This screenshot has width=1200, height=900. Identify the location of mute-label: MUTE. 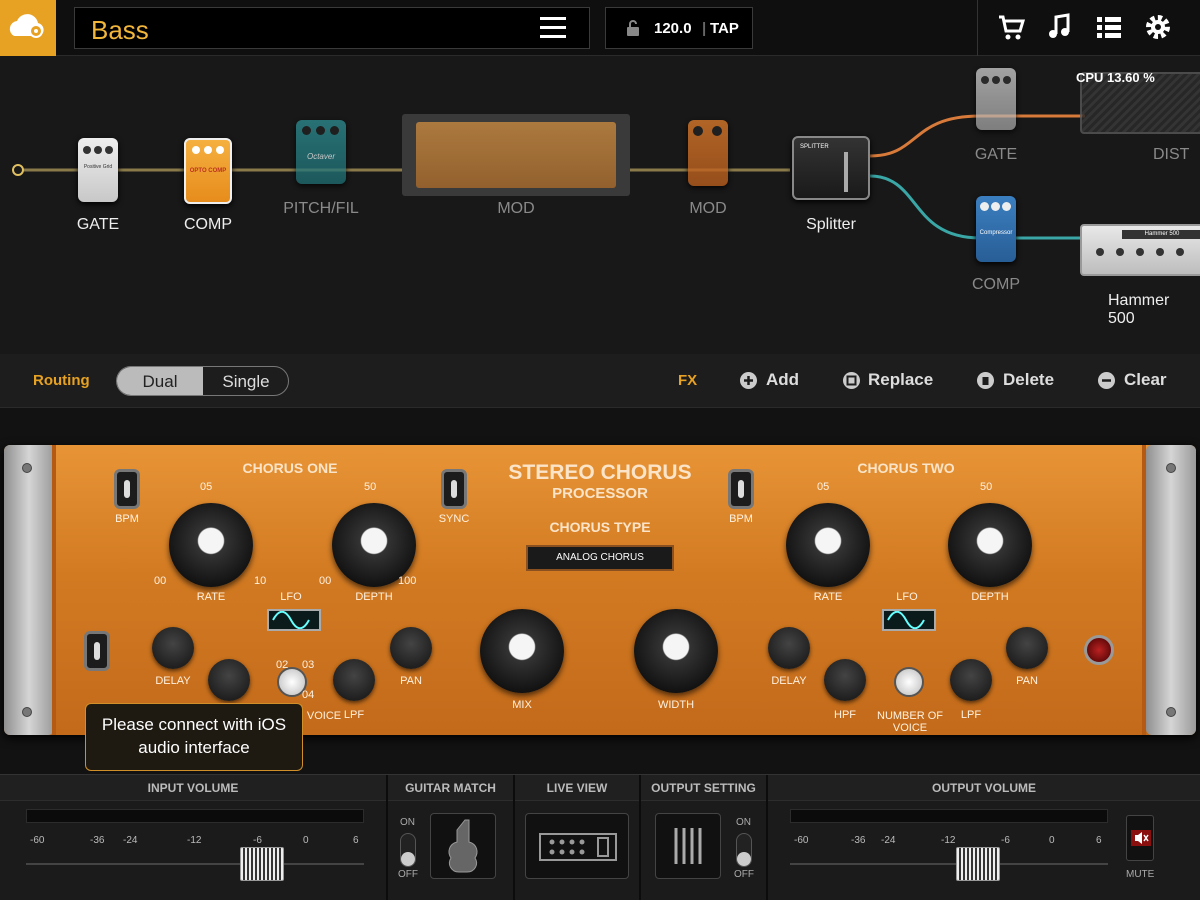
(1140, 874).